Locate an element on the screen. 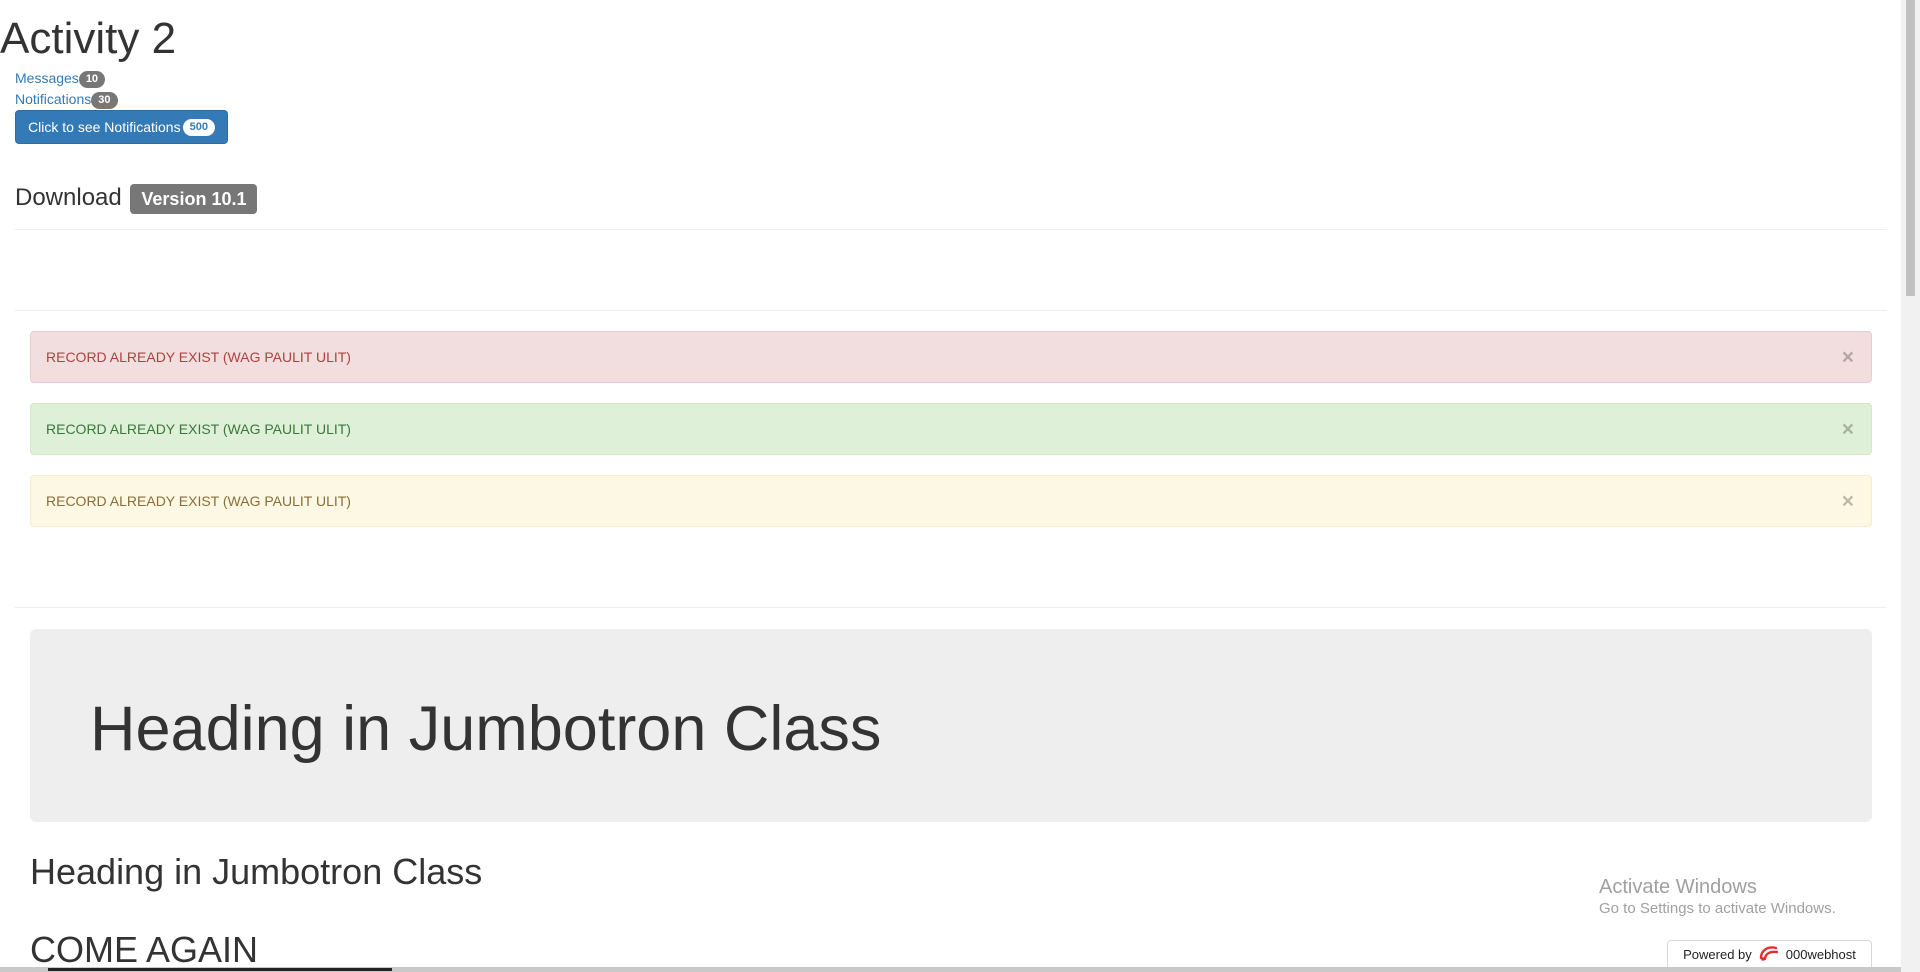  vertical-scrollbar is located at coordinates (1910, 486).